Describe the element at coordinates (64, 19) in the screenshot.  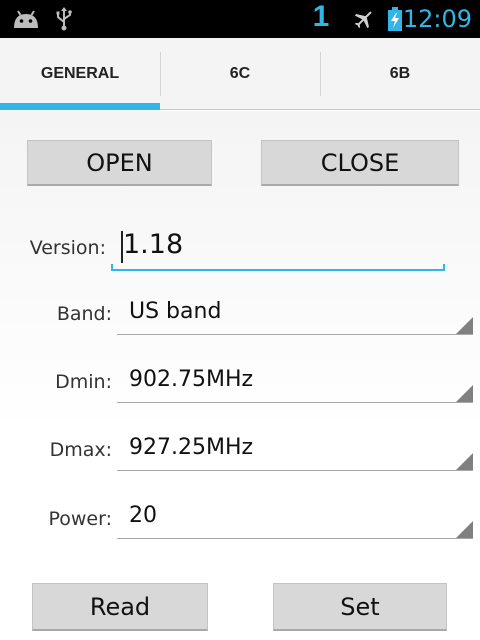
I see `usb-icon` at that location.